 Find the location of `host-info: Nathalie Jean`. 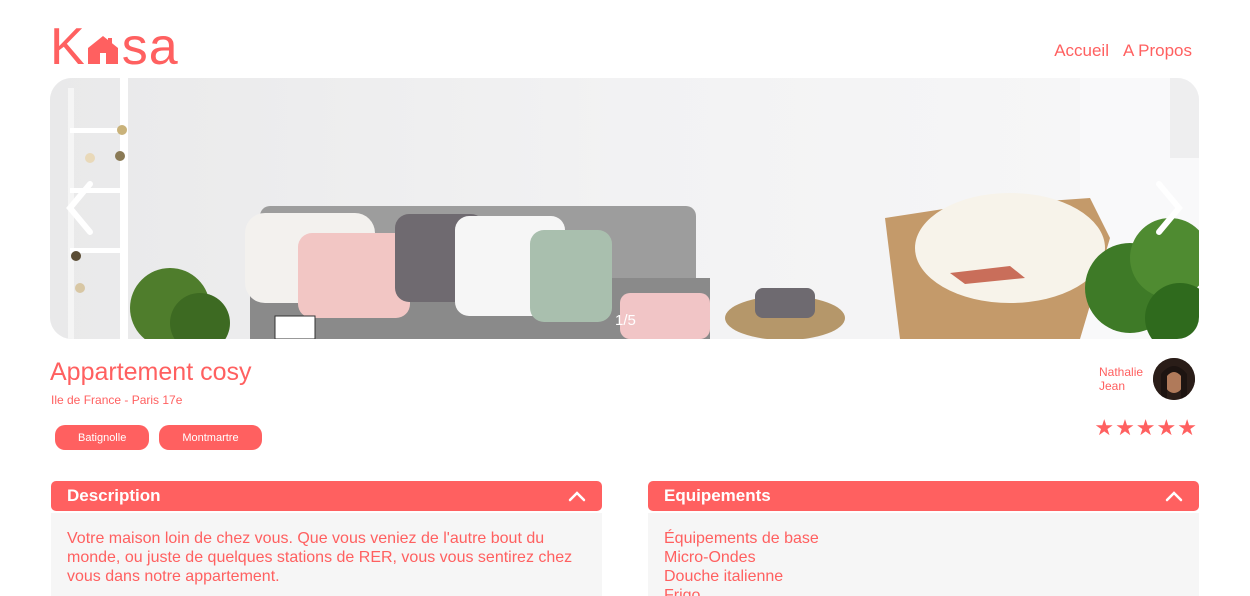

host-info: Nathalie Jean is located at coordinates (1147, 379).